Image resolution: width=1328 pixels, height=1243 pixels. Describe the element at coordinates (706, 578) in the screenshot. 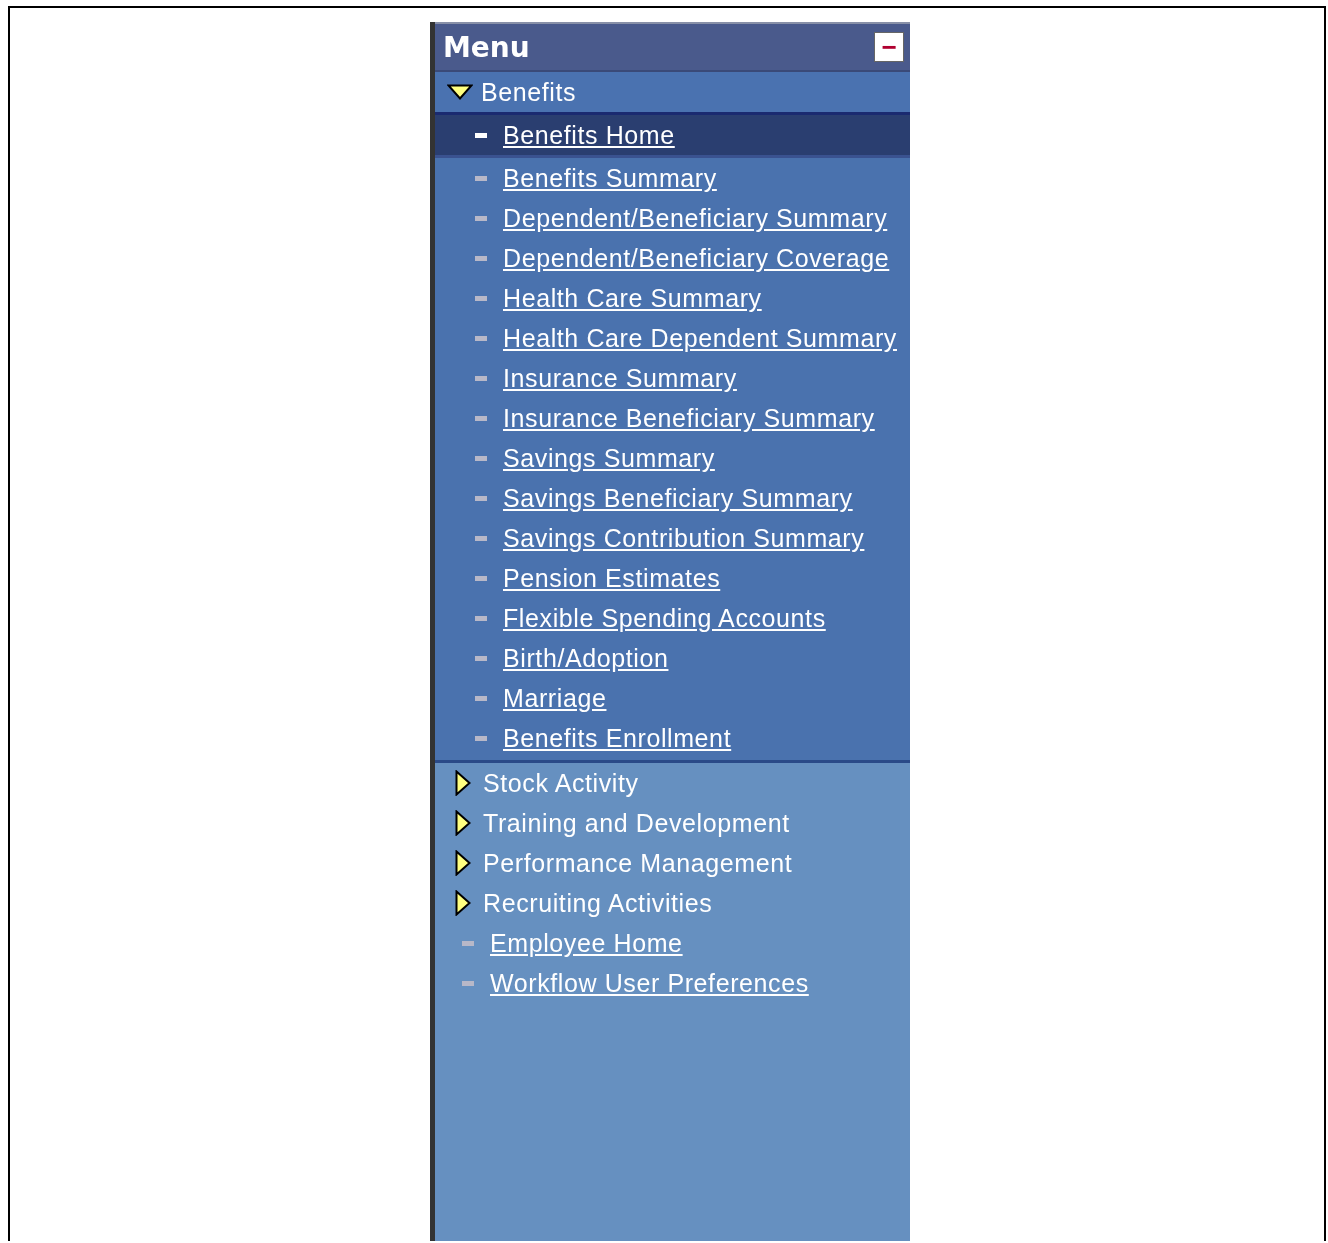

I see `menu-link: Pension Estimates` at that location.